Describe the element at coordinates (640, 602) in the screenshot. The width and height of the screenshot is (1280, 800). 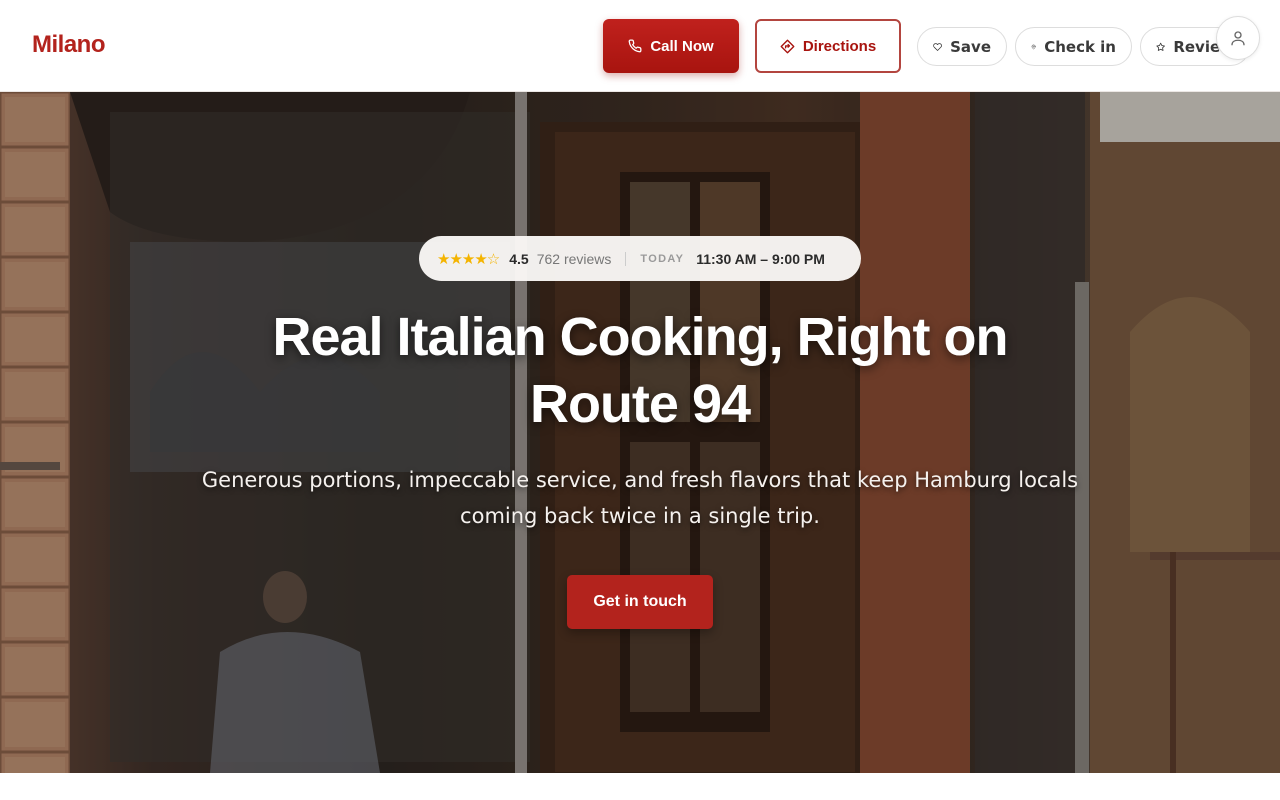
I see `get-in-touch-button: Get in touch` at that location.